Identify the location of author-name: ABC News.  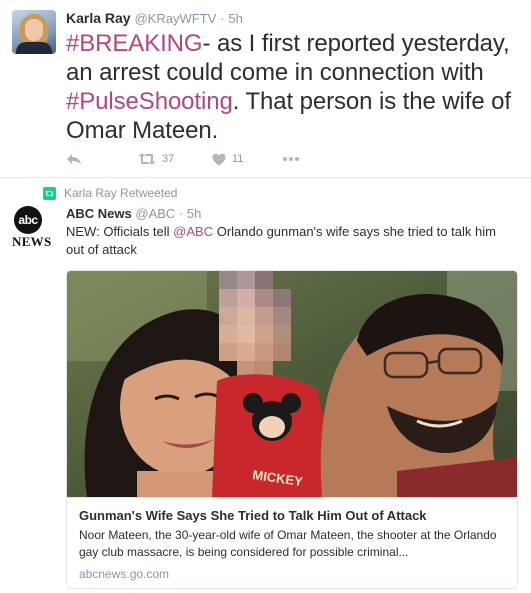
(99, 213).